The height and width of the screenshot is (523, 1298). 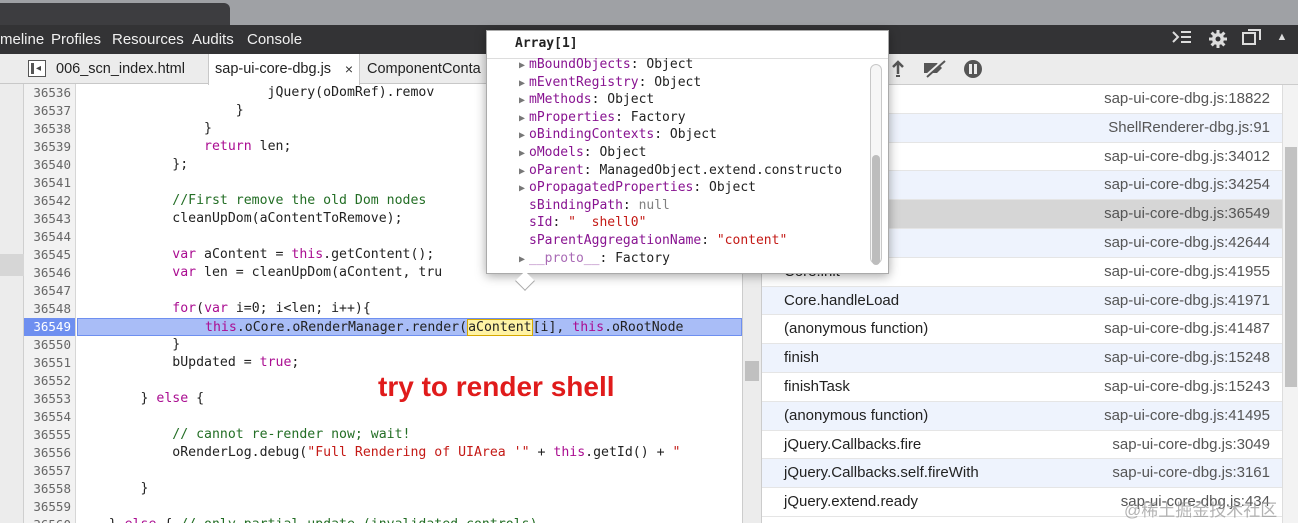 What do you see at coordinates (115, 14) in the screenshot?
I see `window-tab` at bounding box center [115, 14].